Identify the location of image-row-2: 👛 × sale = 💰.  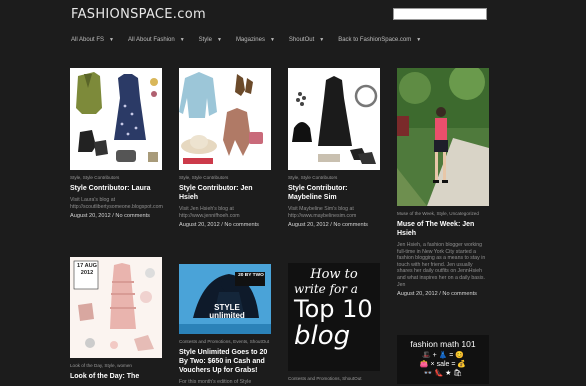
(443, 364).